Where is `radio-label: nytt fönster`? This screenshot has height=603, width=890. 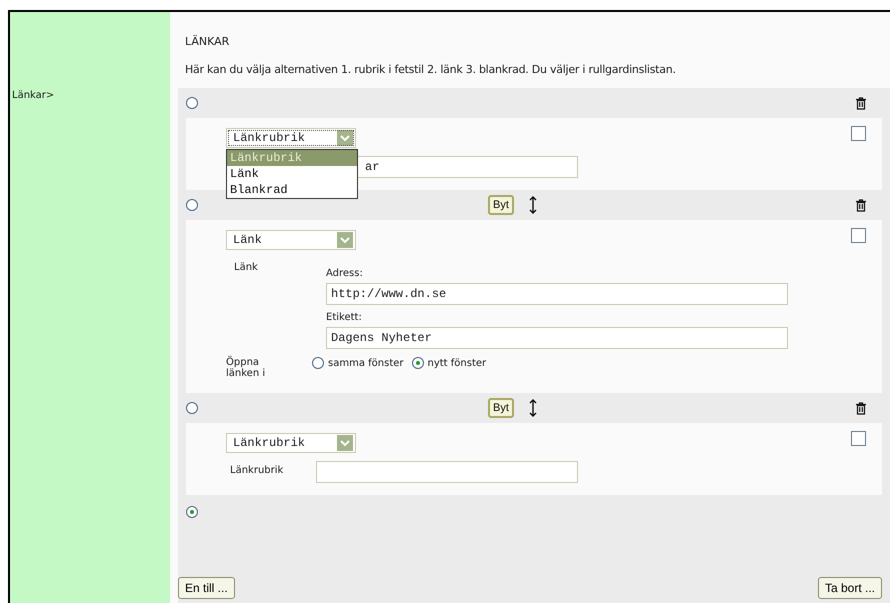 radio-label: nytt fönster is located at coordinates (457, 363).